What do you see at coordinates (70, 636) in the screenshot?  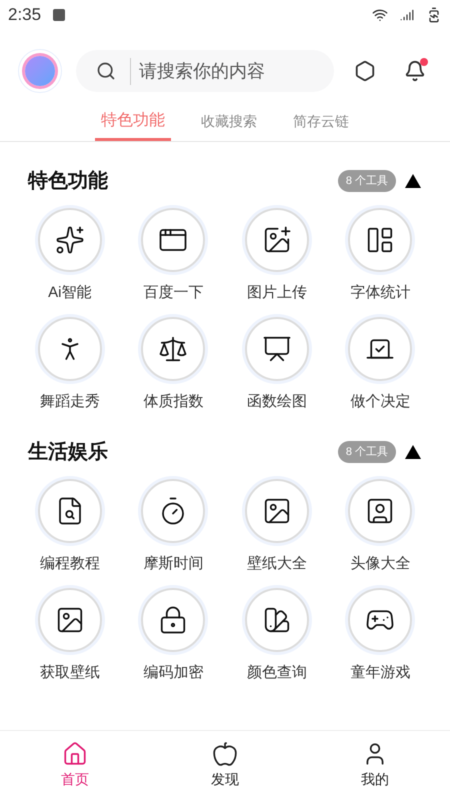 I see `tool-item: 获取壁纸` at bounding box center [70, 636].